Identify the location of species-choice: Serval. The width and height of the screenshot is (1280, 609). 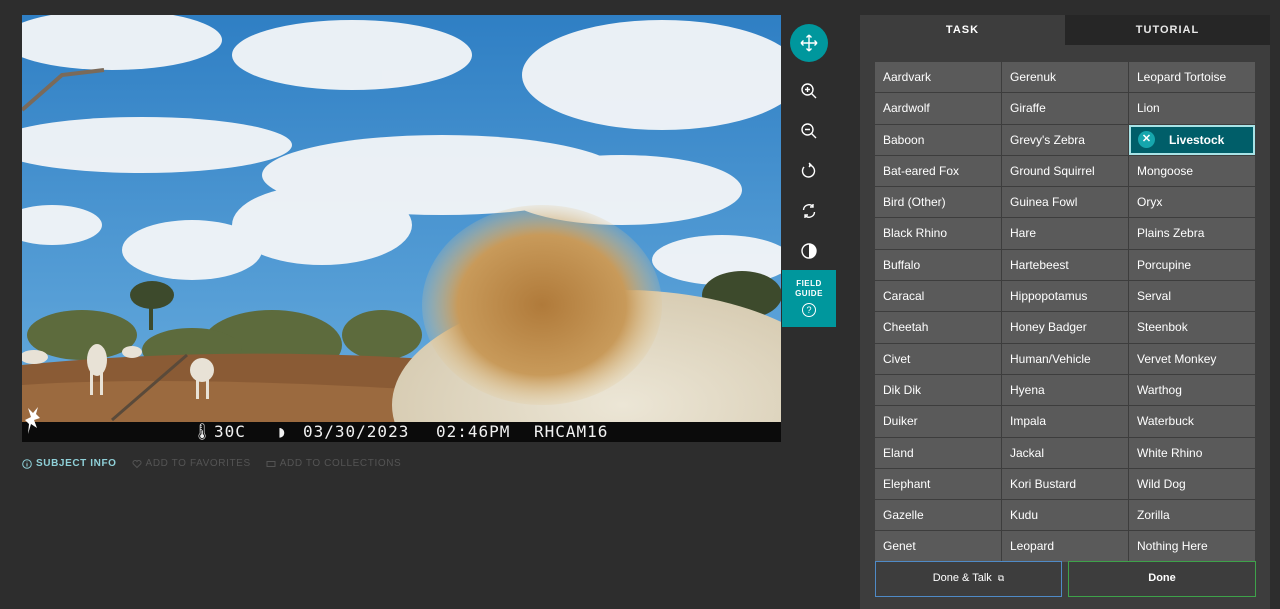
(1192, 296).